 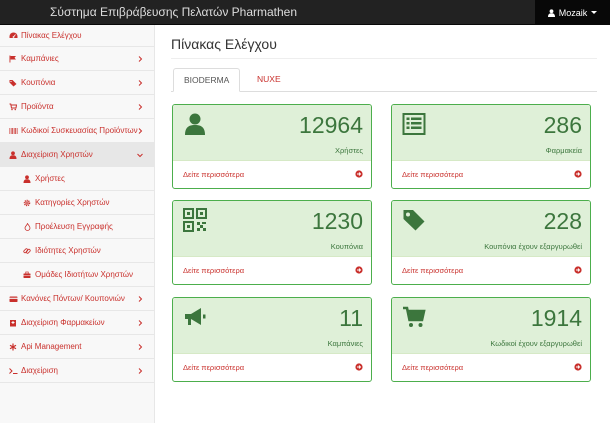 I want to click on stat-label: Καμπάνιες, so click(x=345, y=343).